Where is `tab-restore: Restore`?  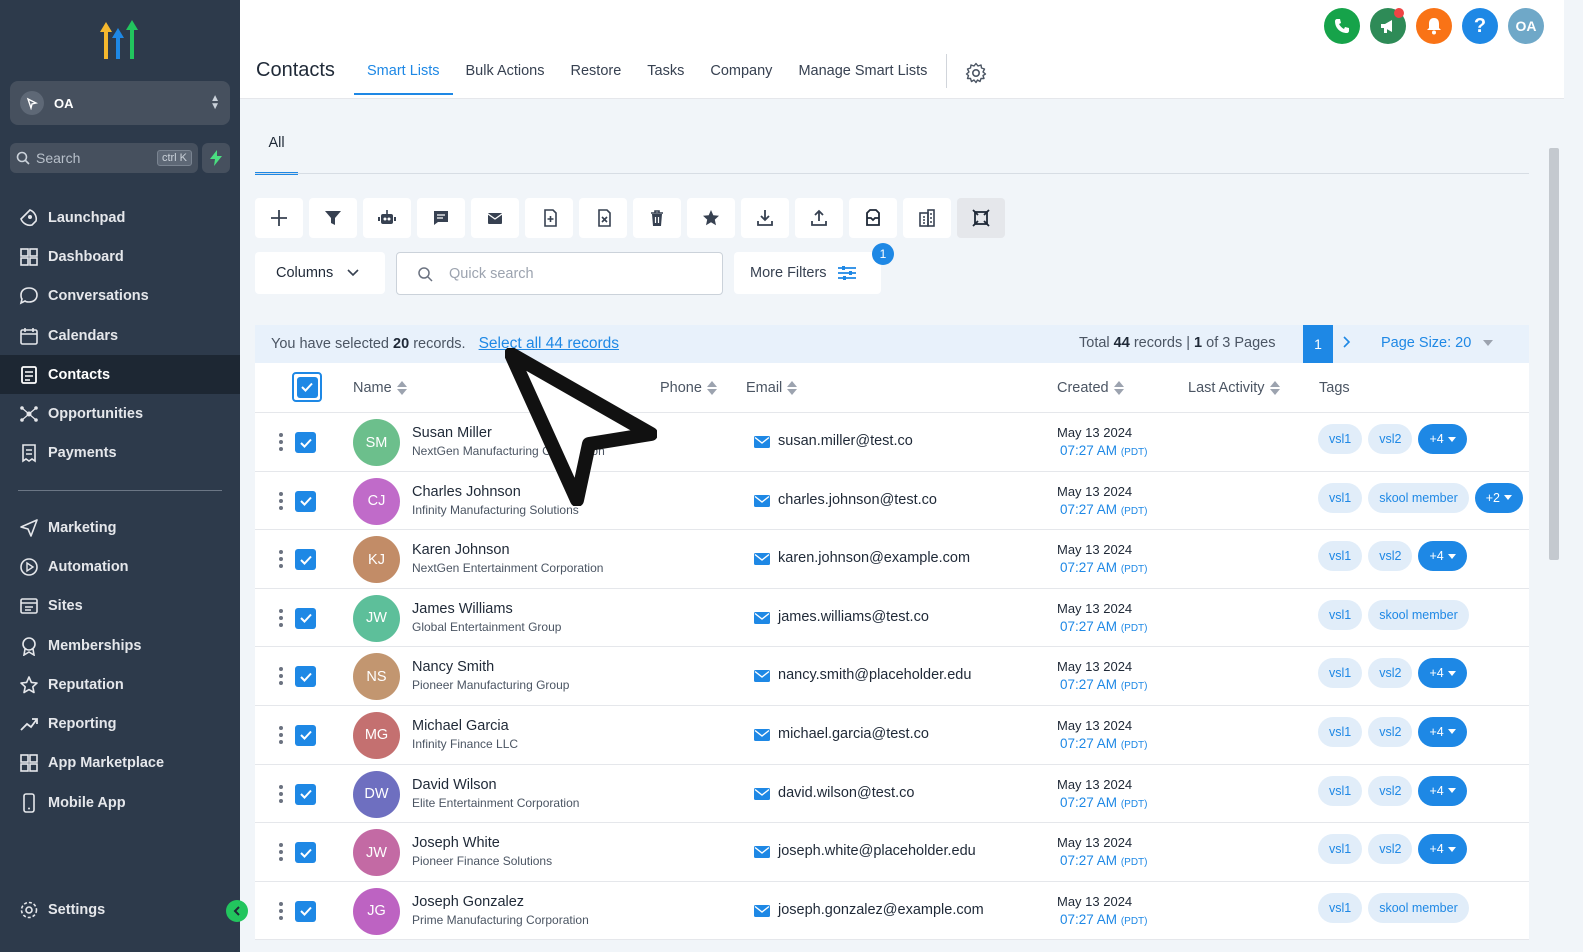
tab-restore: Restore is located at coordinates (596, 75).